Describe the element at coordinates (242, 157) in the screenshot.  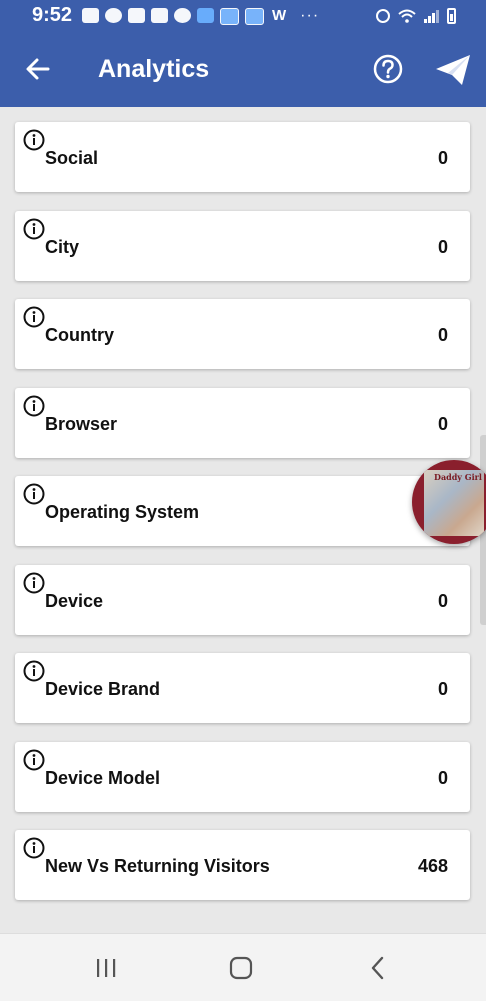
I see `metric-card-social: Social 0` at that location.